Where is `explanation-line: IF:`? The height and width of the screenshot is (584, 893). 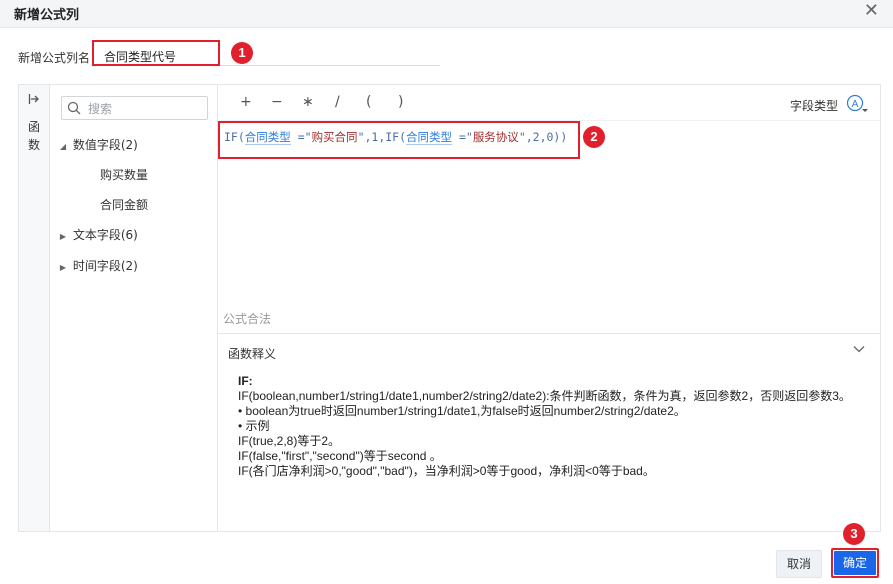
explanation-line: IF: is located at coordinates (245, 381).